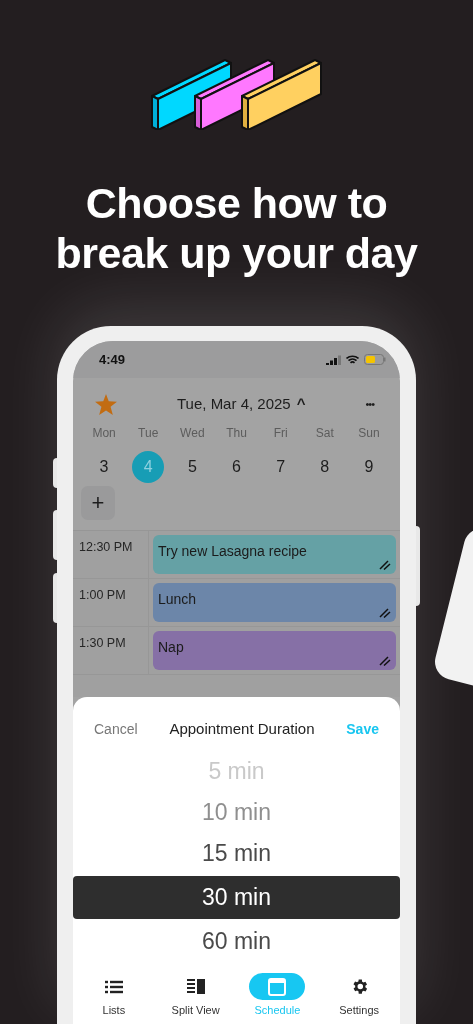  Describe the element at coordinates (236, 853) in the screenshot. I see `duration-option: 15 min` at that location.